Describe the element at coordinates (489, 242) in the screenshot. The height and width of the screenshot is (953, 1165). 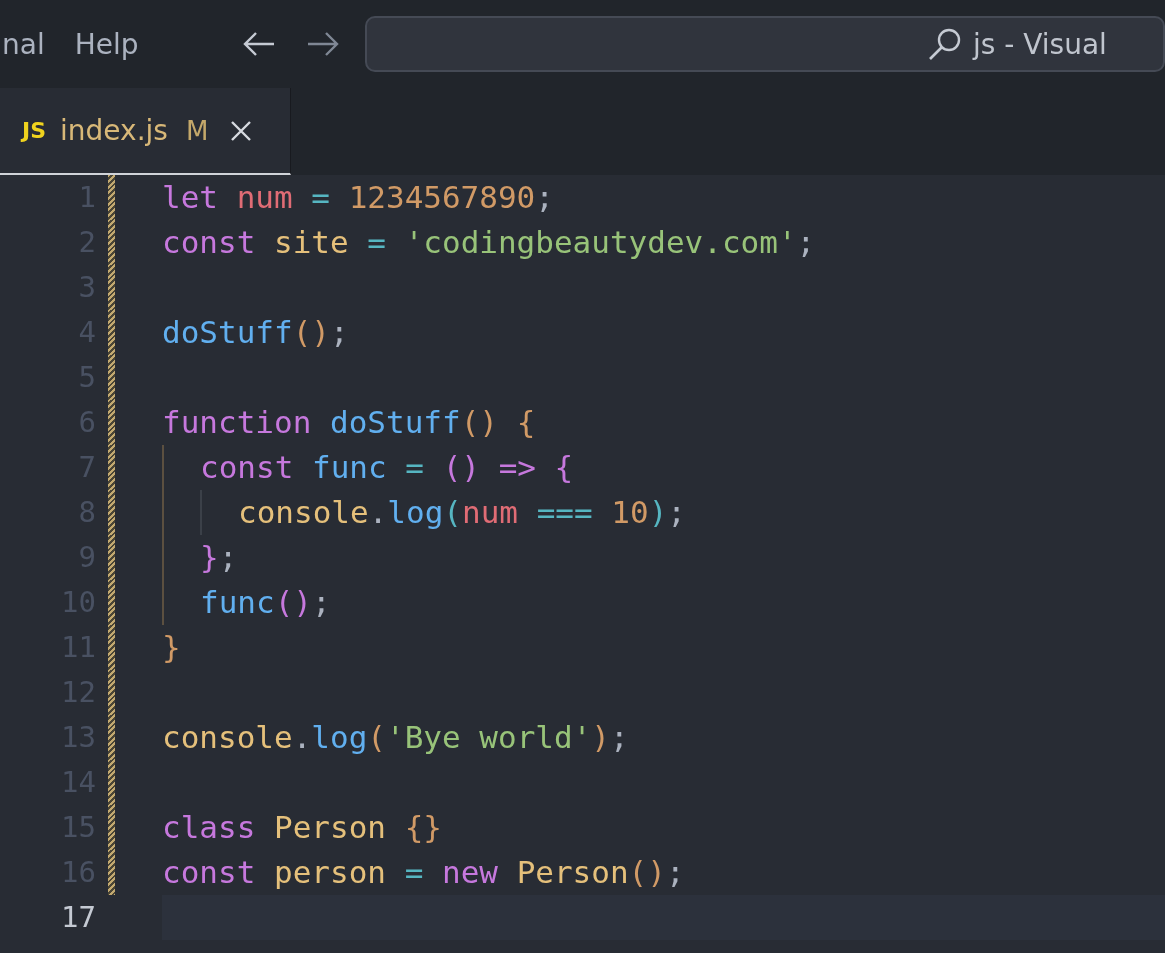
I see `code-line: const site = 'codingbeautydev.com';` at that location.